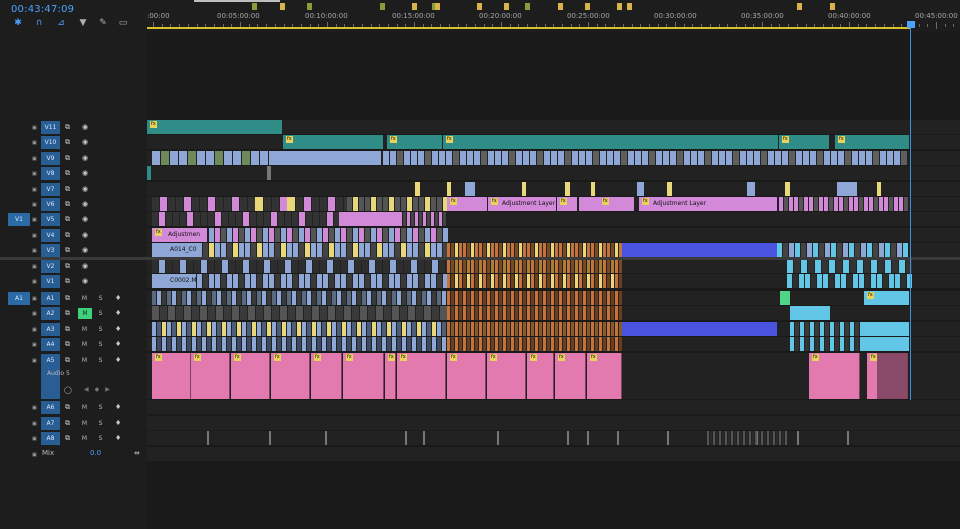 Image resolution: width=960 pixels, height=529 pixels. What do you see at coordinates (73, 127) in the screenshot?
I see `video-track-header-v11: ▣ V11 ⧉ ◉` at bounding box center [73, 127].